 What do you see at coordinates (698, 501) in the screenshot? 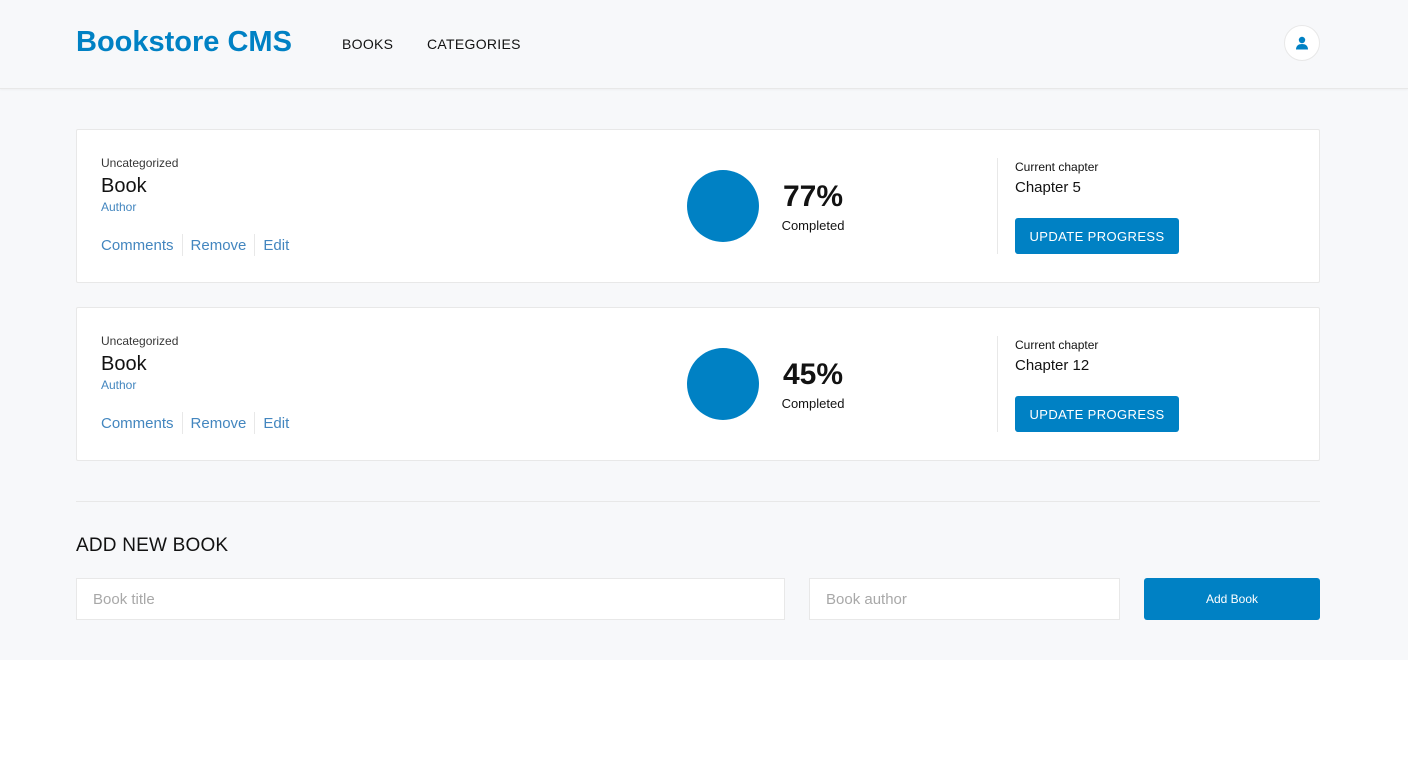
I see `section-divider` at bounding box center [698, 501].